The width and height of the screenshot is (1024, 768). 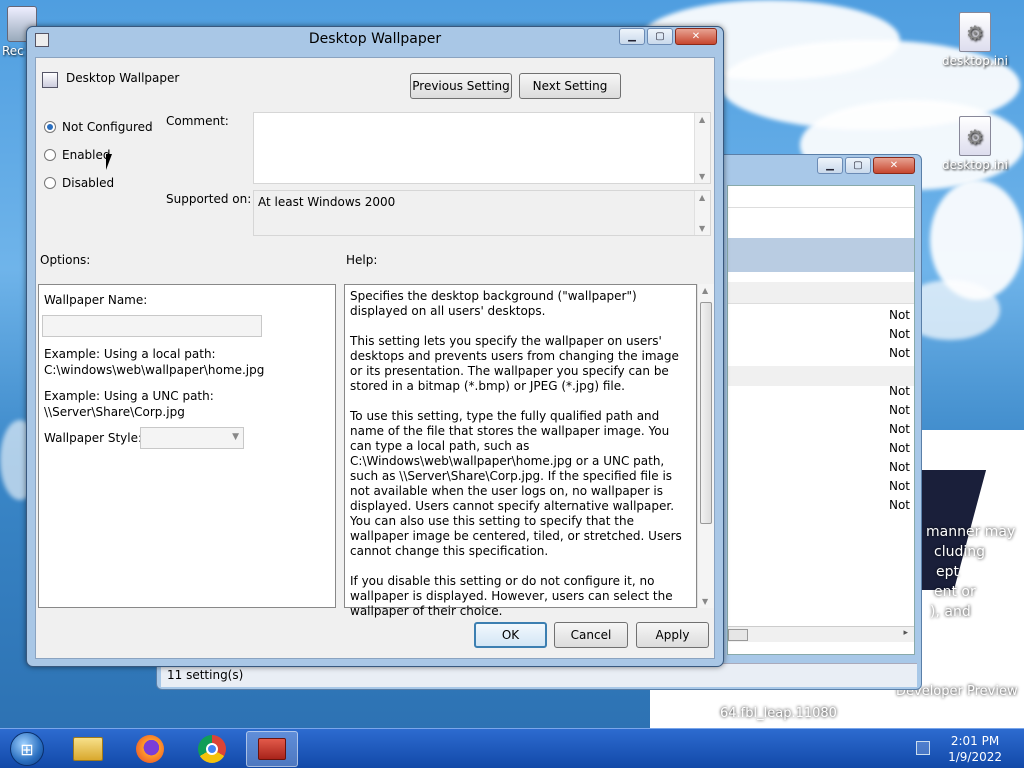 I want to click on wallpaper-text: cluding, so click(x=959, y=552).